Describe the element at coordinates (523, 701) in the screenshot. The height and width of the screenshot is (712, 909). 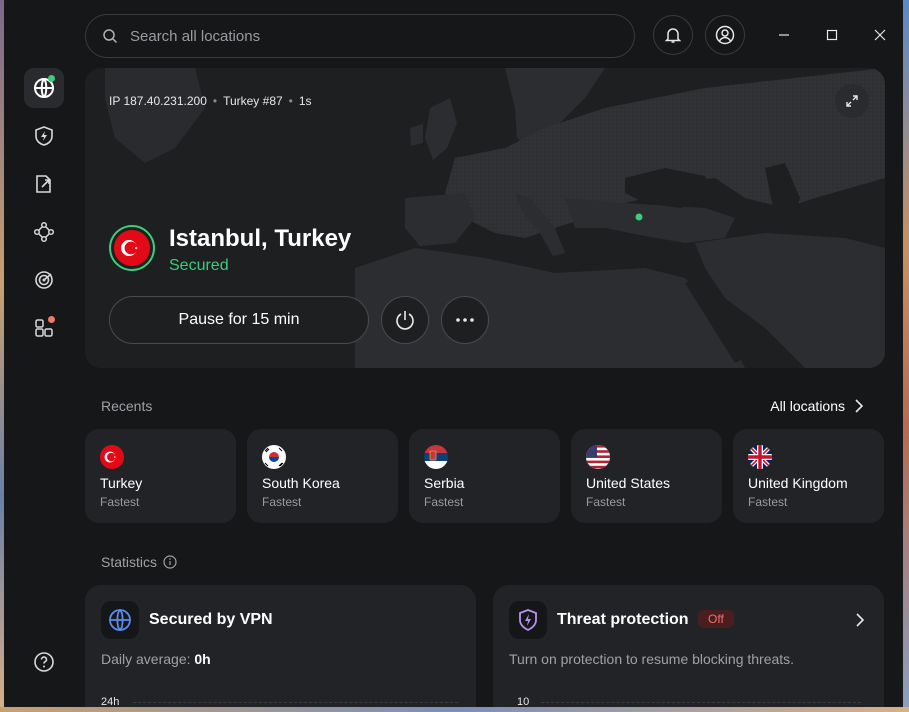
I see `threat-chart-axis-label: 10` at that location.